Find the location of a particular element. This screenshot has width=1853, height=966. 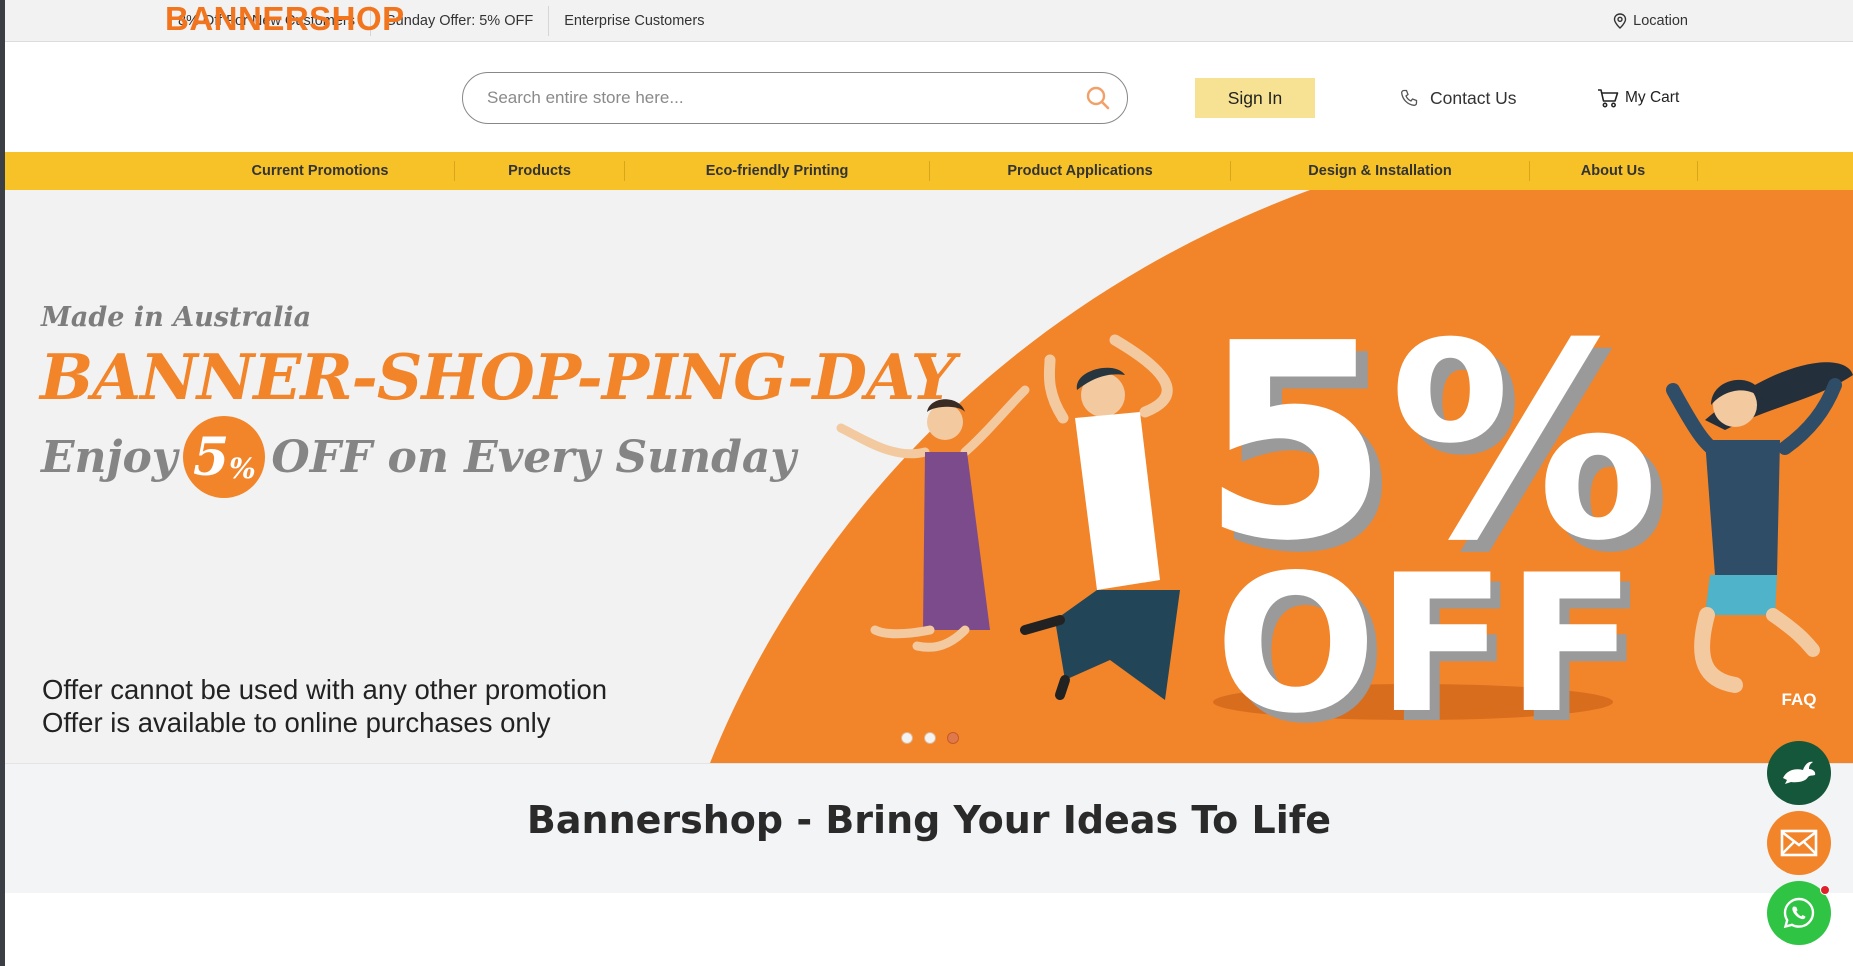

logo: BANNERSHOP is located at coordinates (285, 37).